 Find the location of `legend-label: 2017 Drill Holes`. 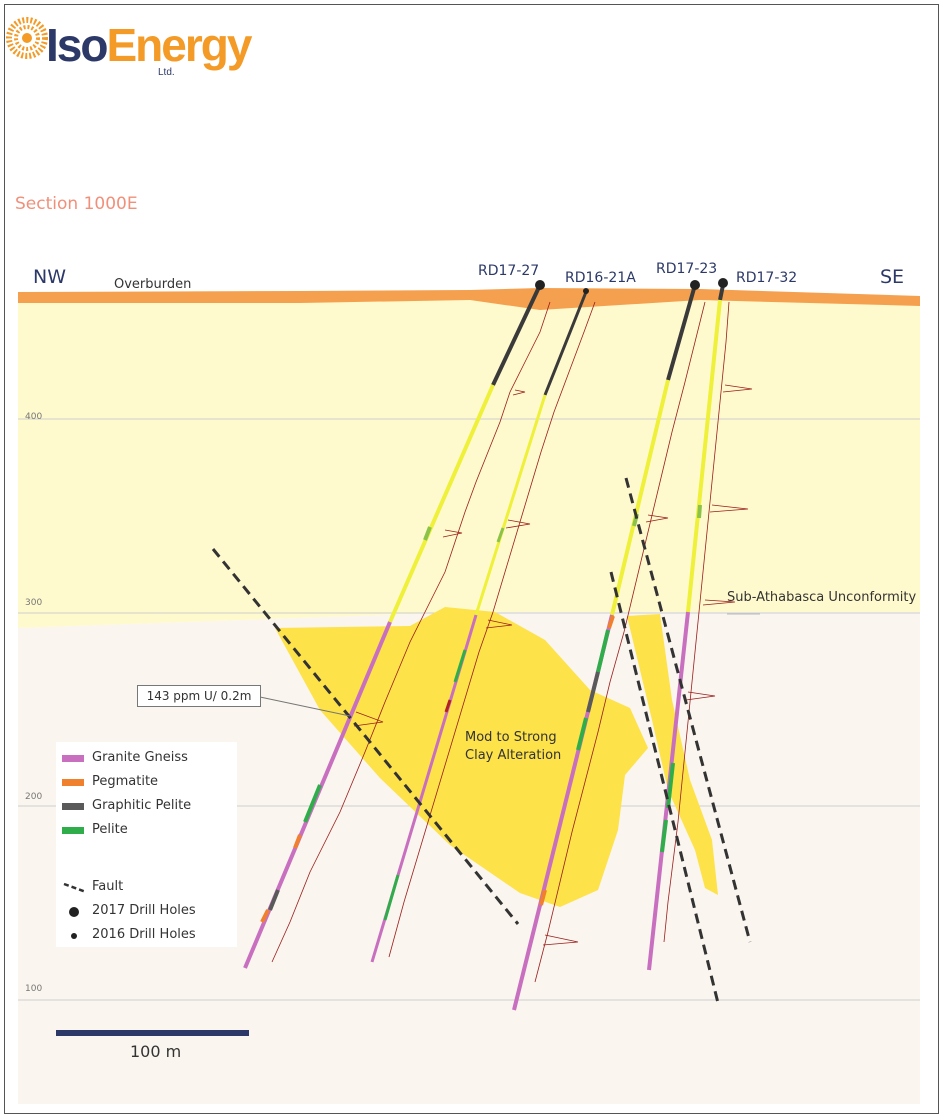

legend-label: 2017 Drill Holes is located at coordinates (144, 910).